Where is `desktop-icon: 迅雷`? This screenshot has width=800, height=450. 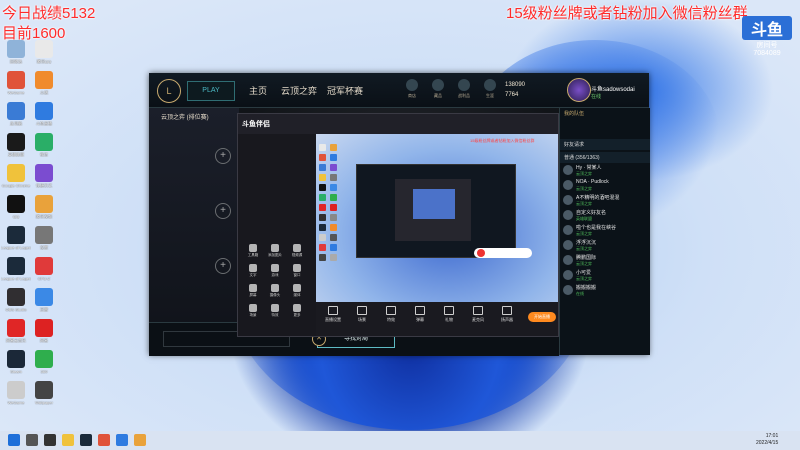
desktop-icon: 迅雷 is located at coordinates (44, 300).